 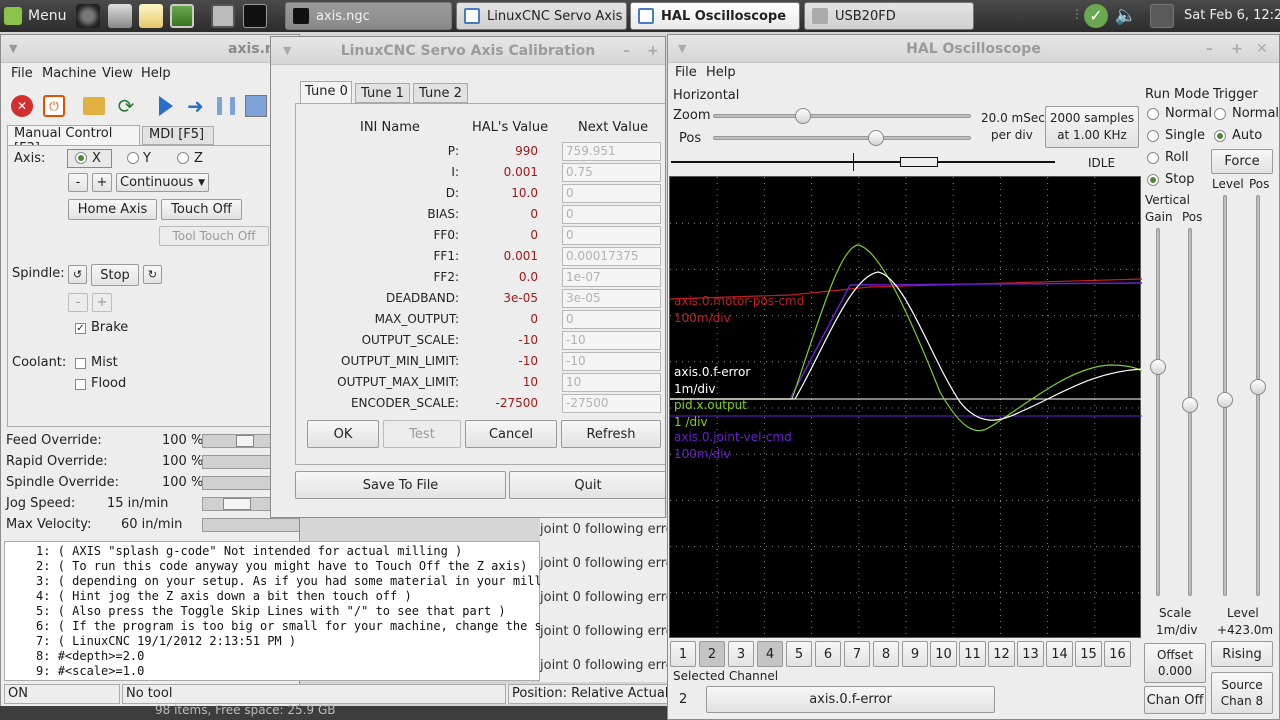 What do you see at coordinates (1258, 395) in the screenshot?
I see `trigger-pos-slider` at bounding box center [1258, 395].